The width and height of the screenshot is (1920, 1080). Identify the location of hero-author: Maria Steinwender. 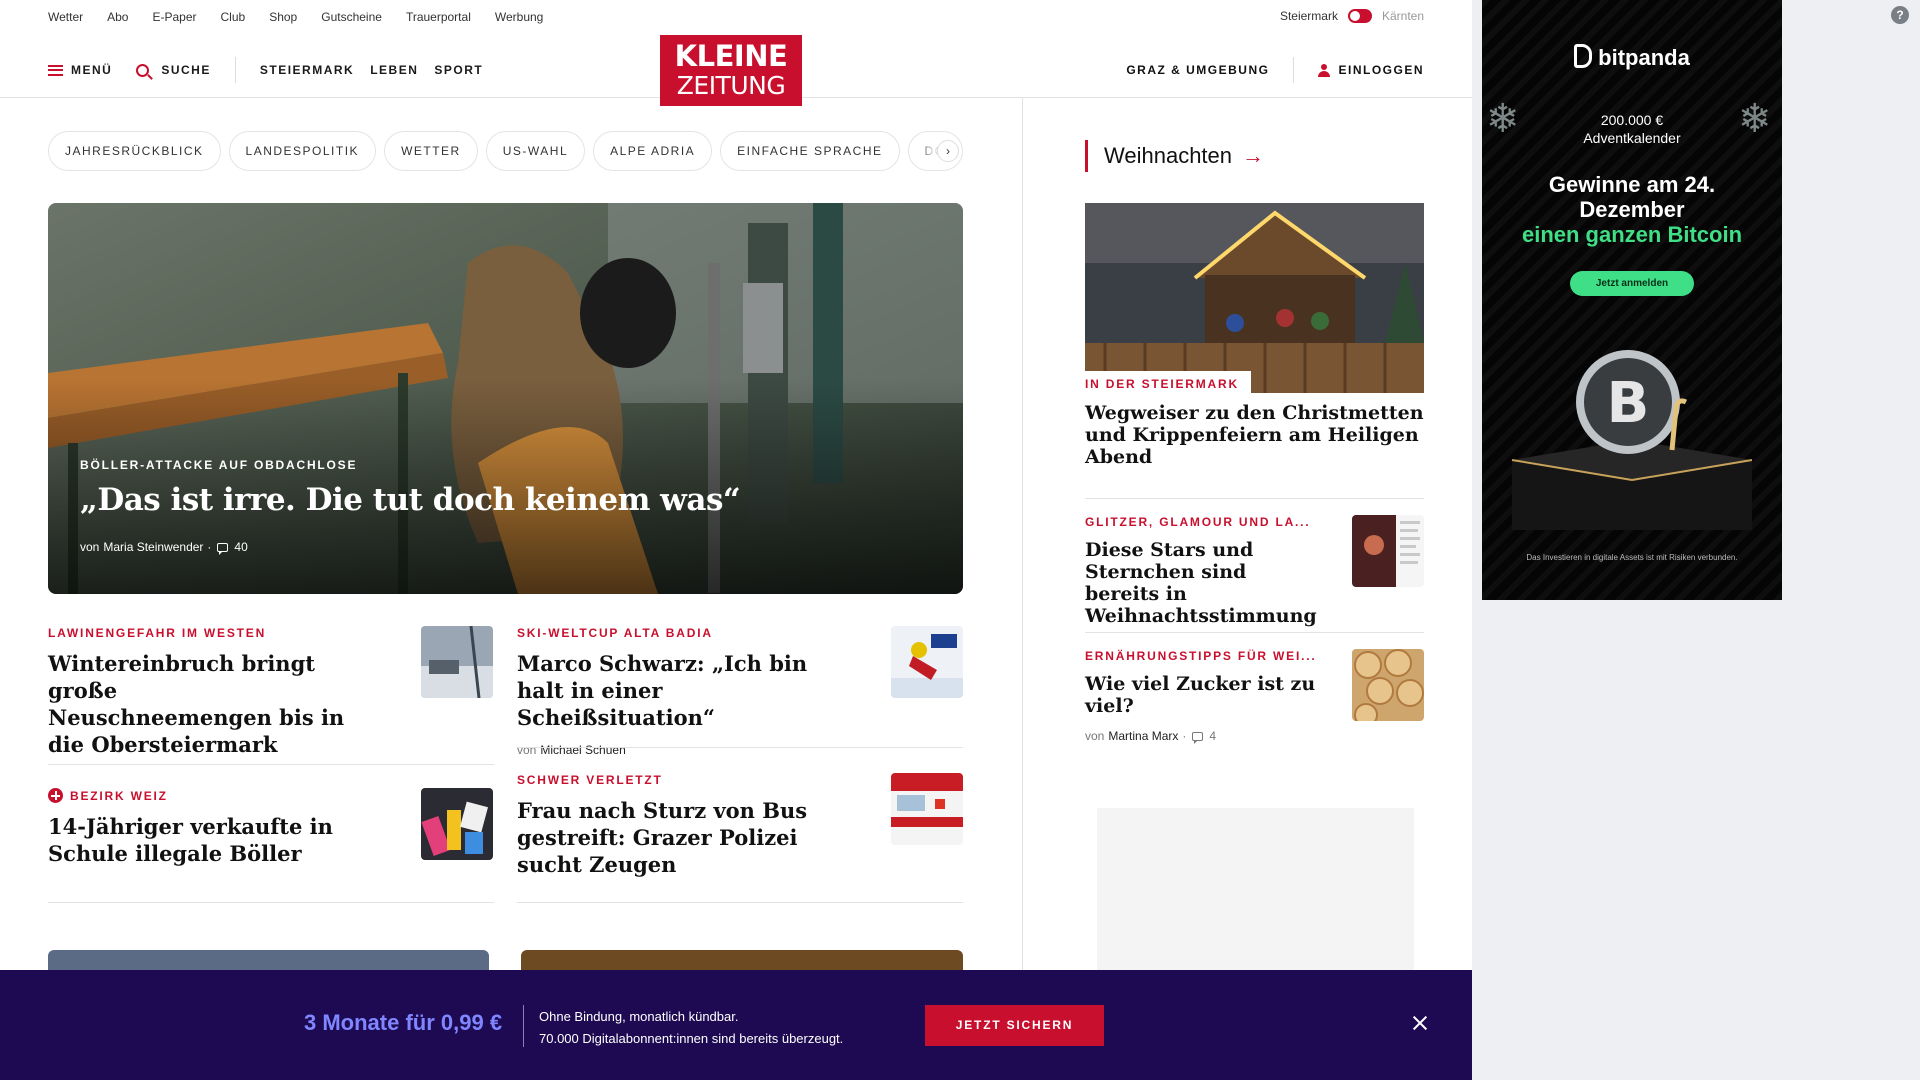
(153, 547).